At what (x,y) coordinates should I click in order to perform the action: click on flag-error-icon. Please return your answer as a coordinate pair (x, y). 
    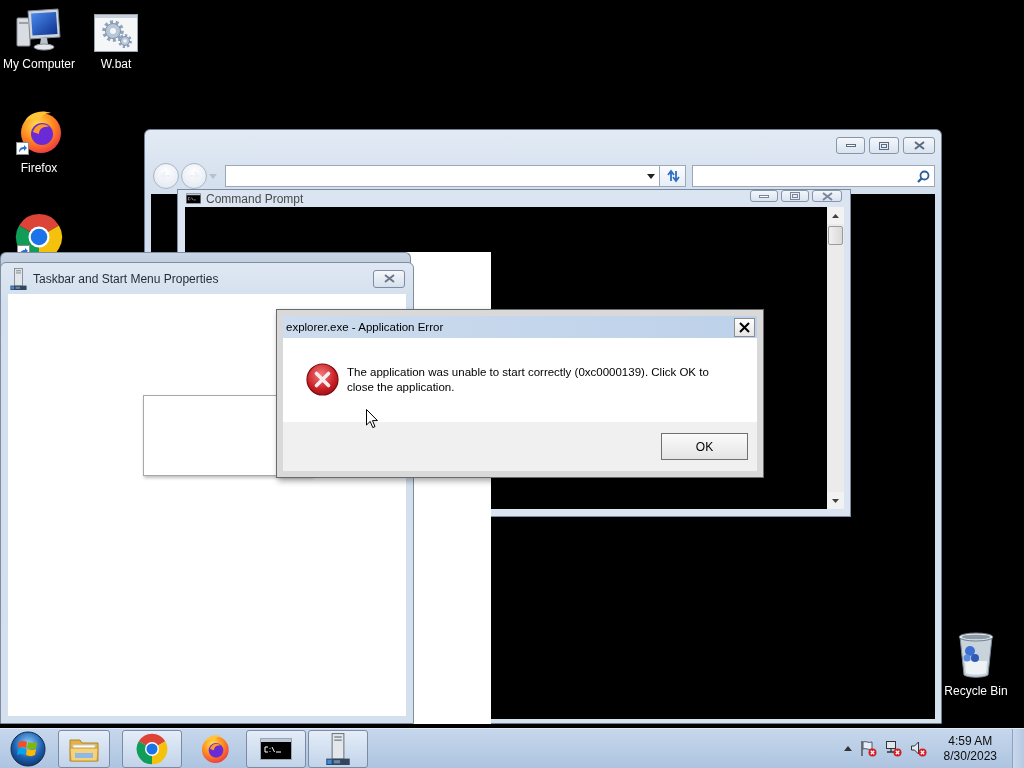
    Looking at the image, I should click on (868, 748).